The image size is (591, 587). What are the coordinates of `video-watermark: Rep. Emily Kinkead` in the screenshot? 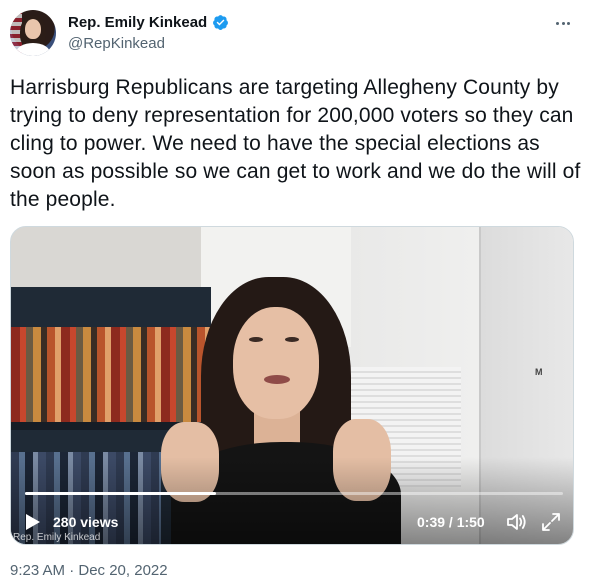 It's located at (57, 537).